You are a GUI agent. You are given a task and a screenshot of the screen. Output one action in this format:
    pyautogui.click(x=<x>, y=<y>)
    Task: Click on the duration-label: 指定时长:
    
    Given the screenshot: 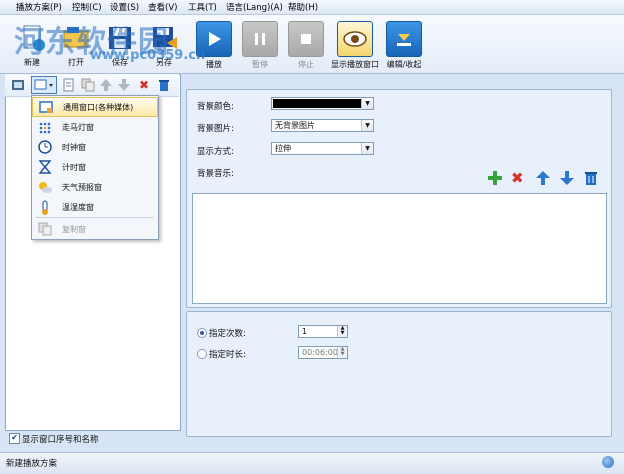 What is the action you would take?
    pyautogui.click(x=227, y=355)
    